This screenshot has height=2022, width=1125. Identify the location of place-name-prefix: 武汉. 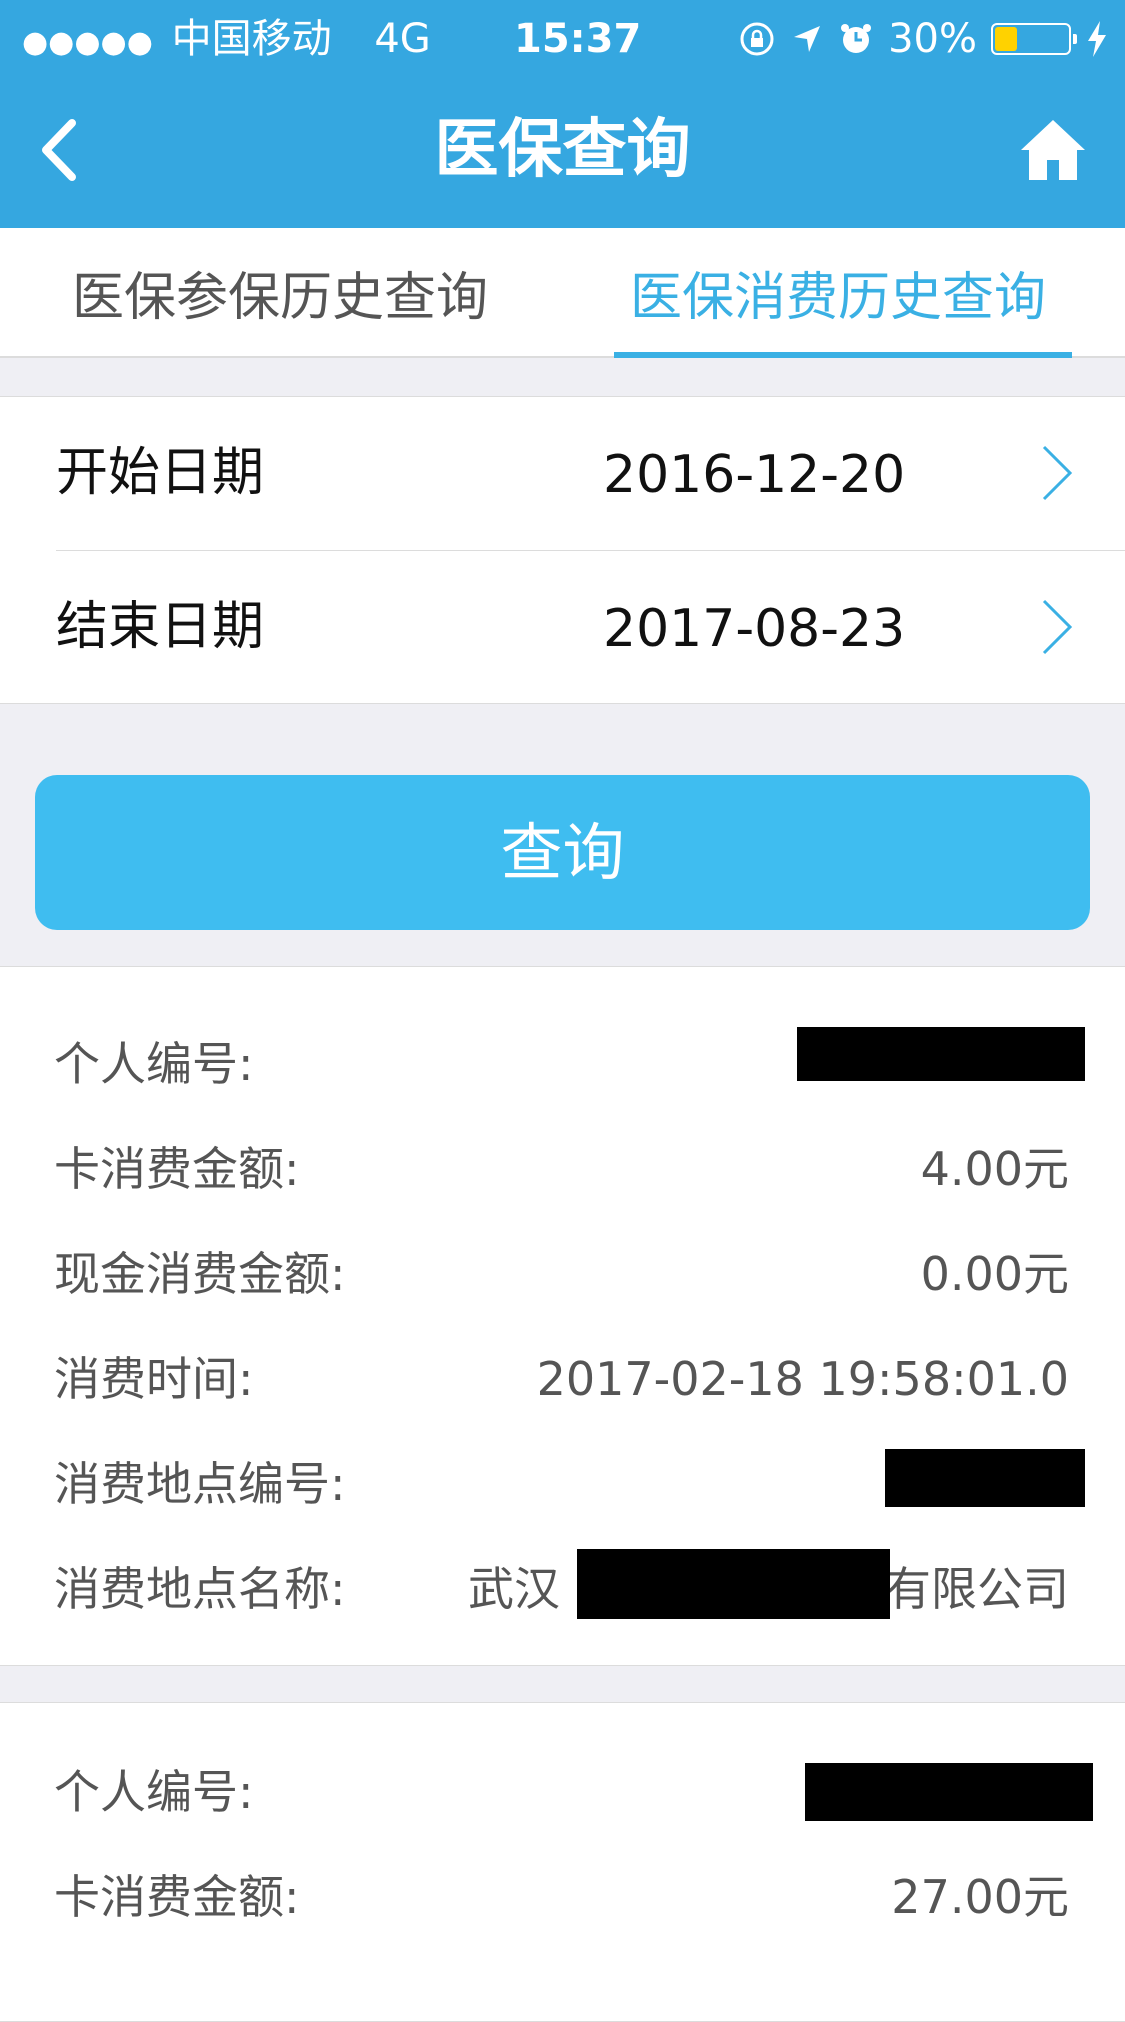
(514, 1589).